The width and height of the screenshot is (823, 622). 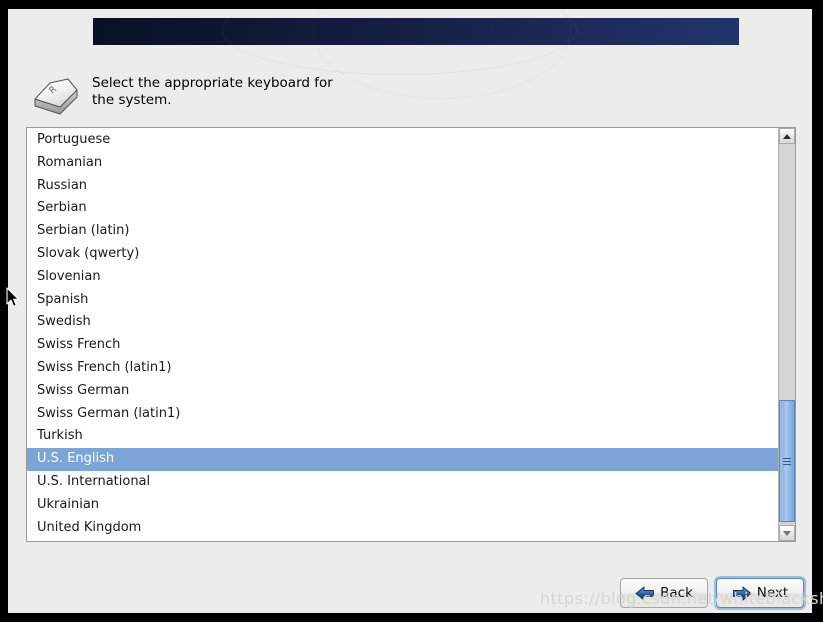 I want to click on scroll-down-button, so click(x=787, y=533).